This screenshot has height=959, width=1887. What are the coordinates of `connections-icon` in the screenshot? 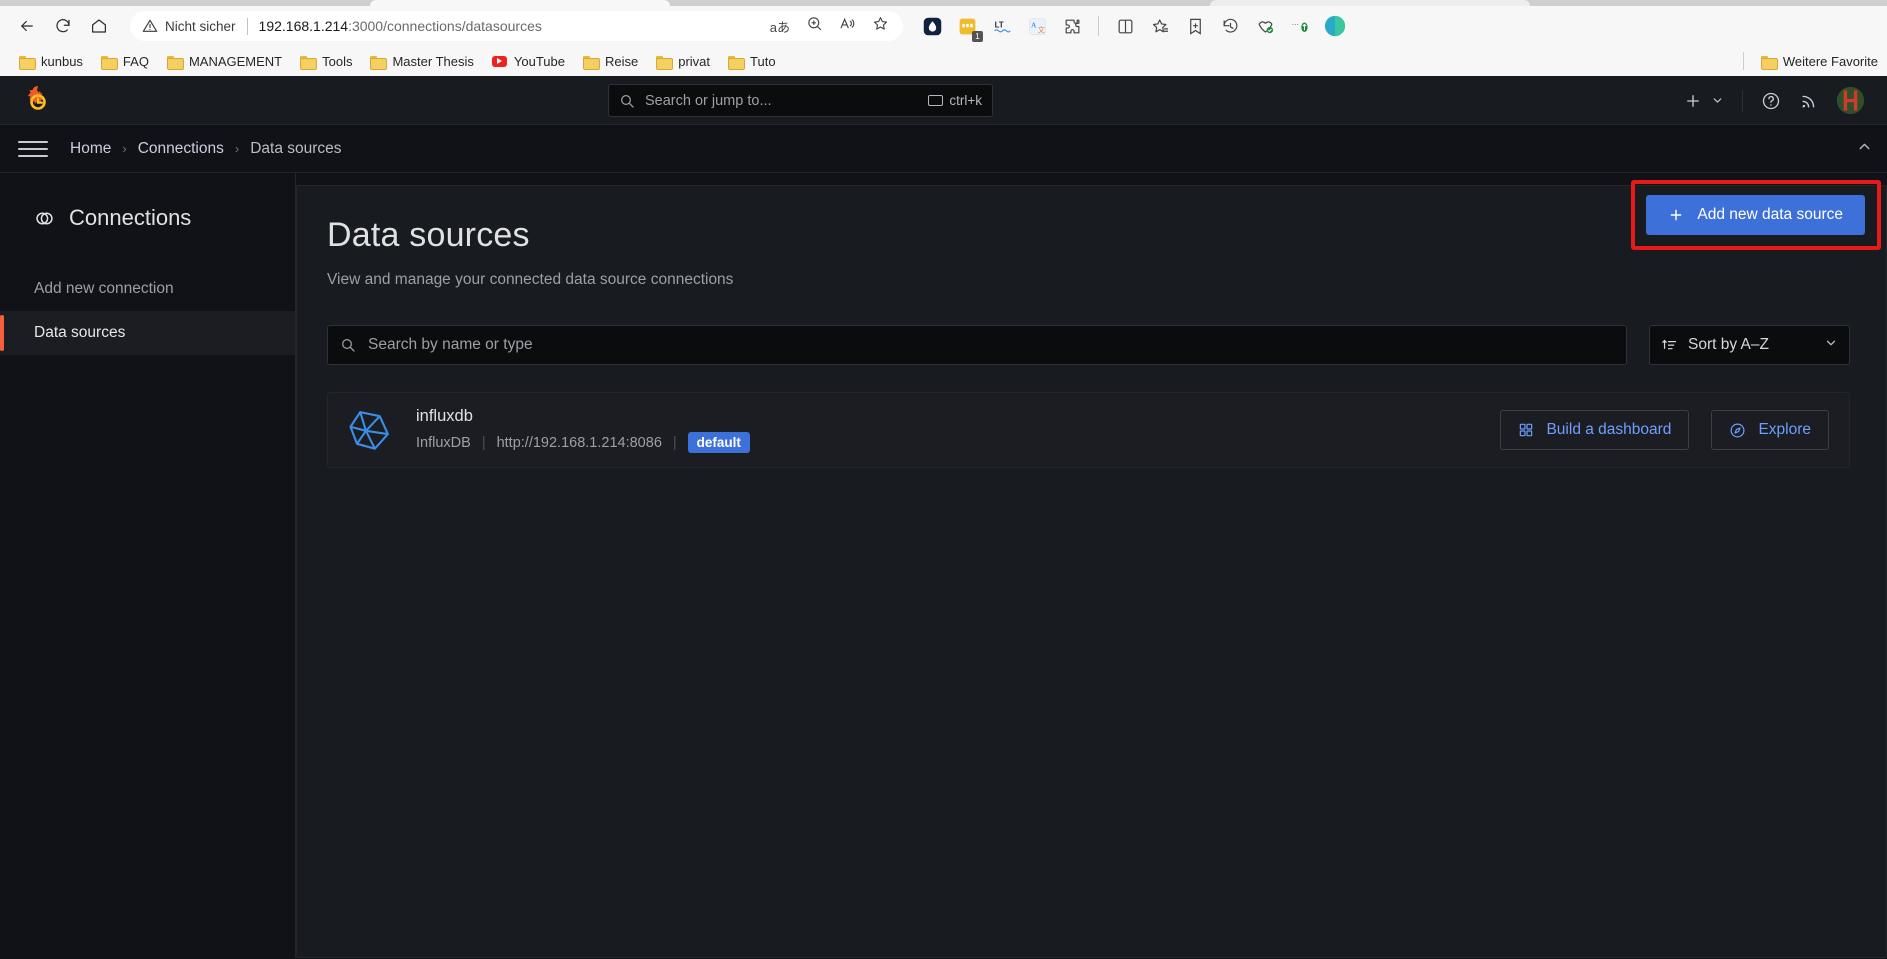 It's located at (44, 218).